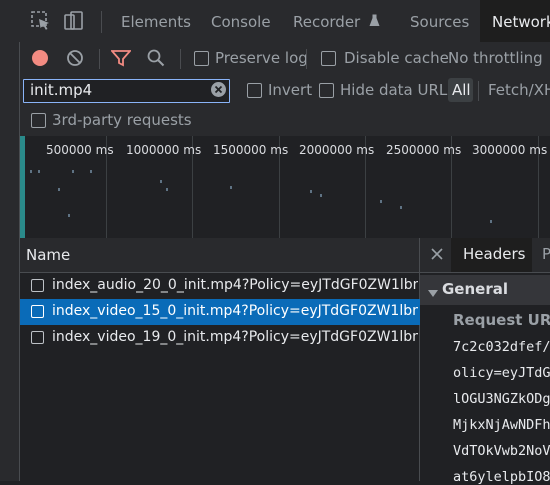 The height and width of the screenshot is (485, 550). I want to click on hide-data-urls-checkbox, so click(326, 90).